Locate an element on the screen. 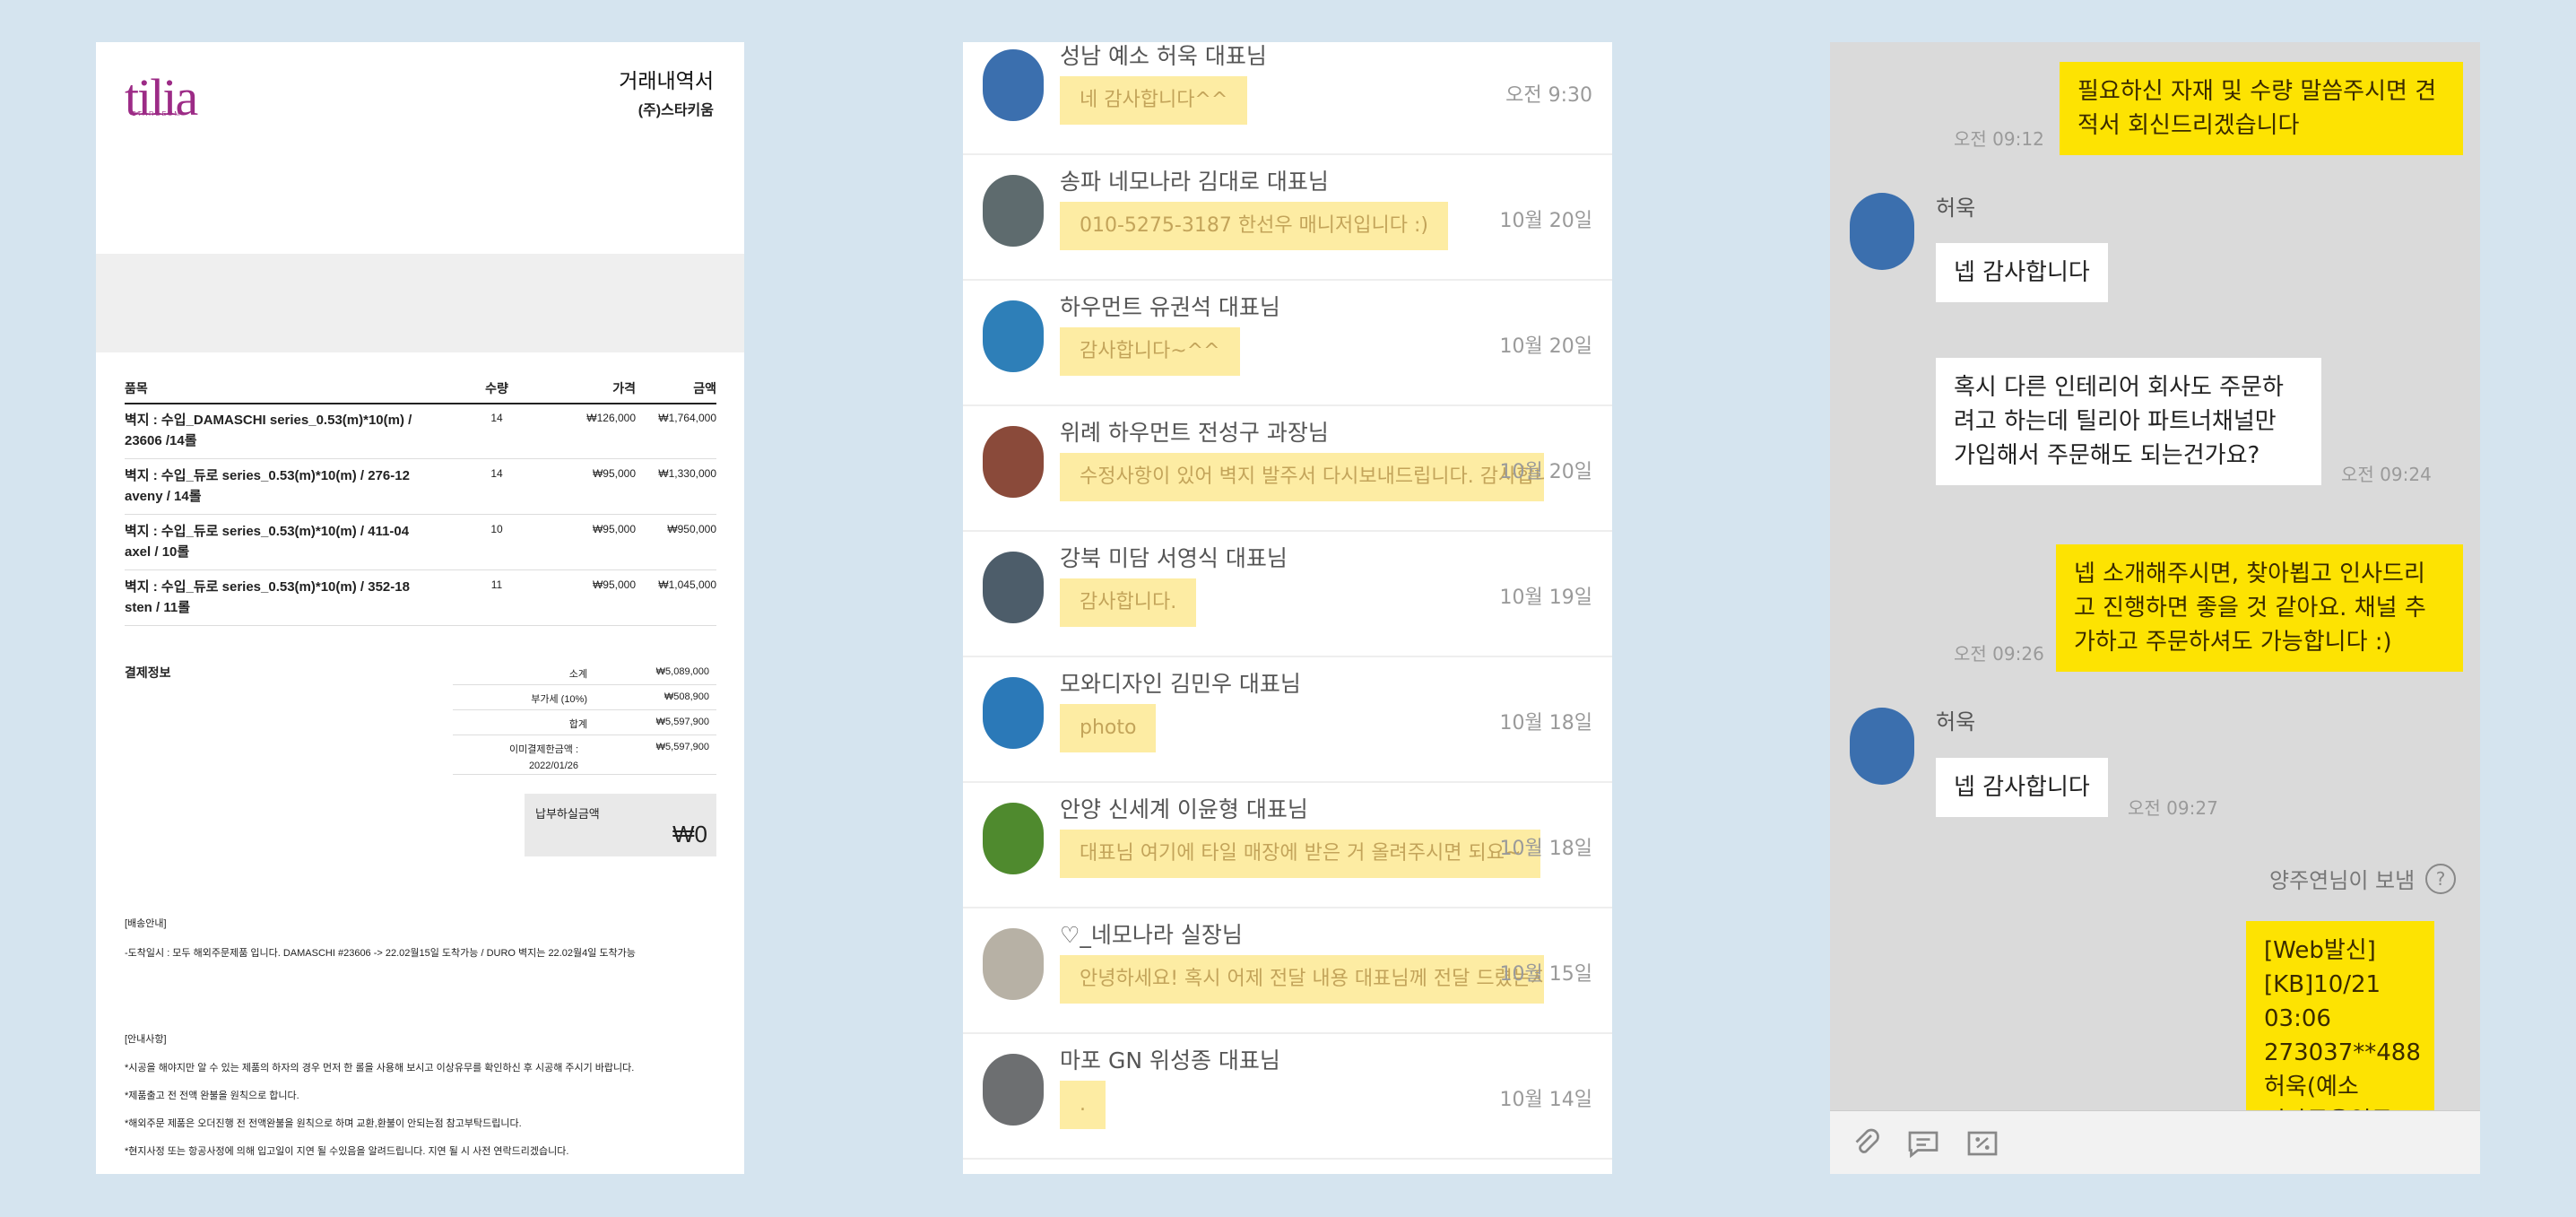 This screenshot has width=2576, height=1217. message-time: 오전 09:24 is located at coordinates (2386, 474).